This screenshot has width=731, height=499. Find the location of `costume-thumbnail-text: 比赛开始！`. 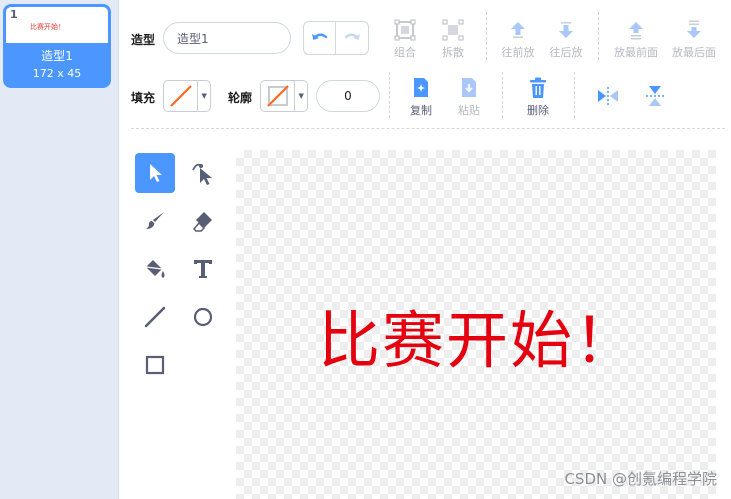

costume-thumbnail-text: 比赛开始！ is located at coordinates (47, 27).